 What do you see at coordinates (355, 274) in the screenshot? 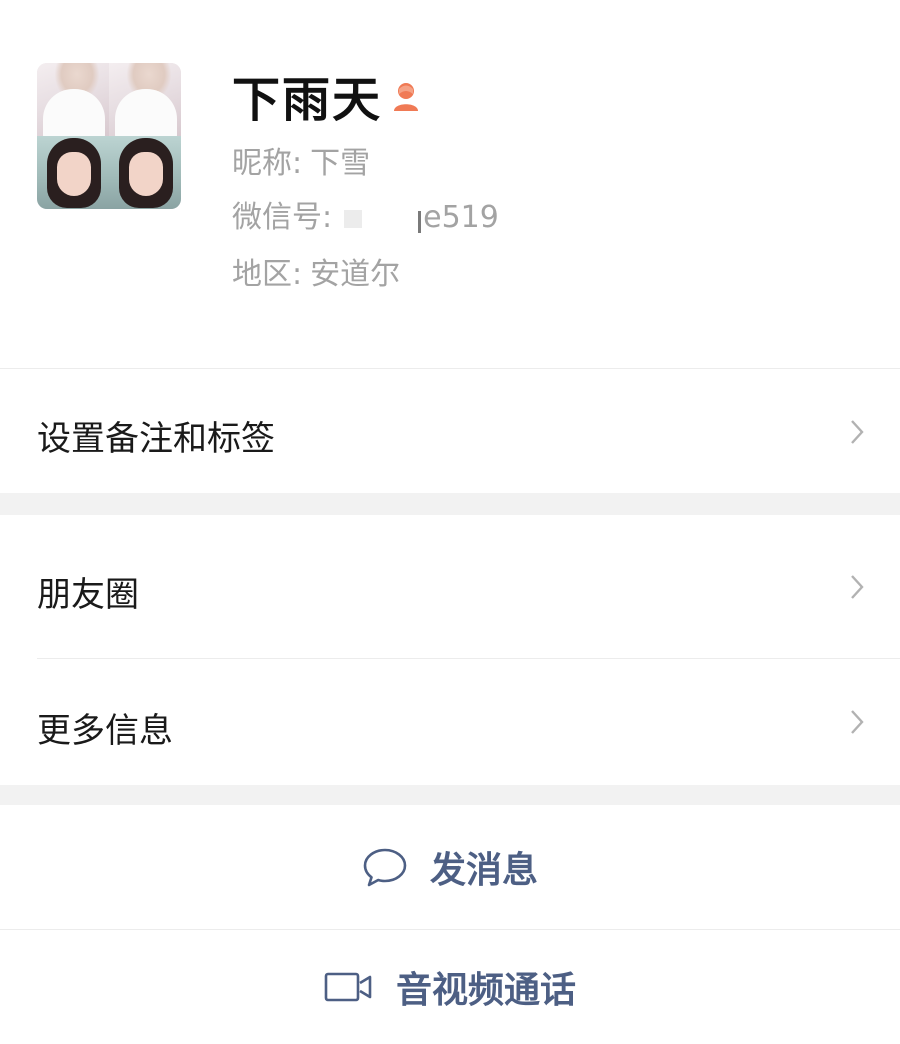
I see `region-value: 安道尔` at bounding box center [355, 274].